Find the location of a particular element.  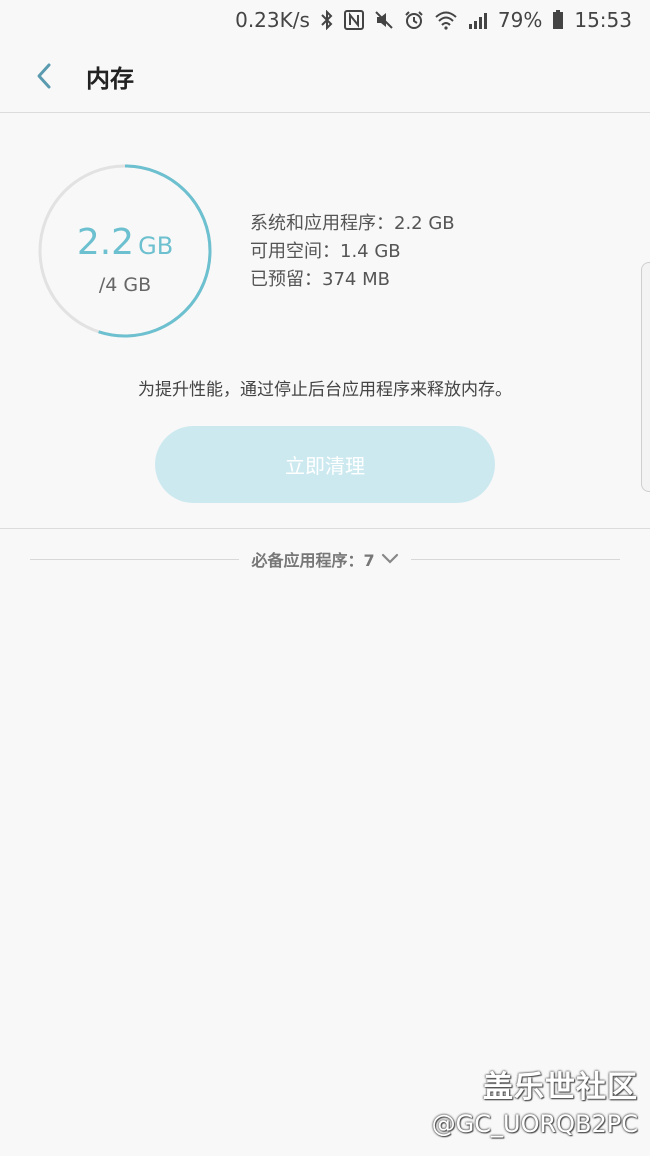

essential-apps-toggle: 必备应用程序：7 is located at coordinates (324, 559).